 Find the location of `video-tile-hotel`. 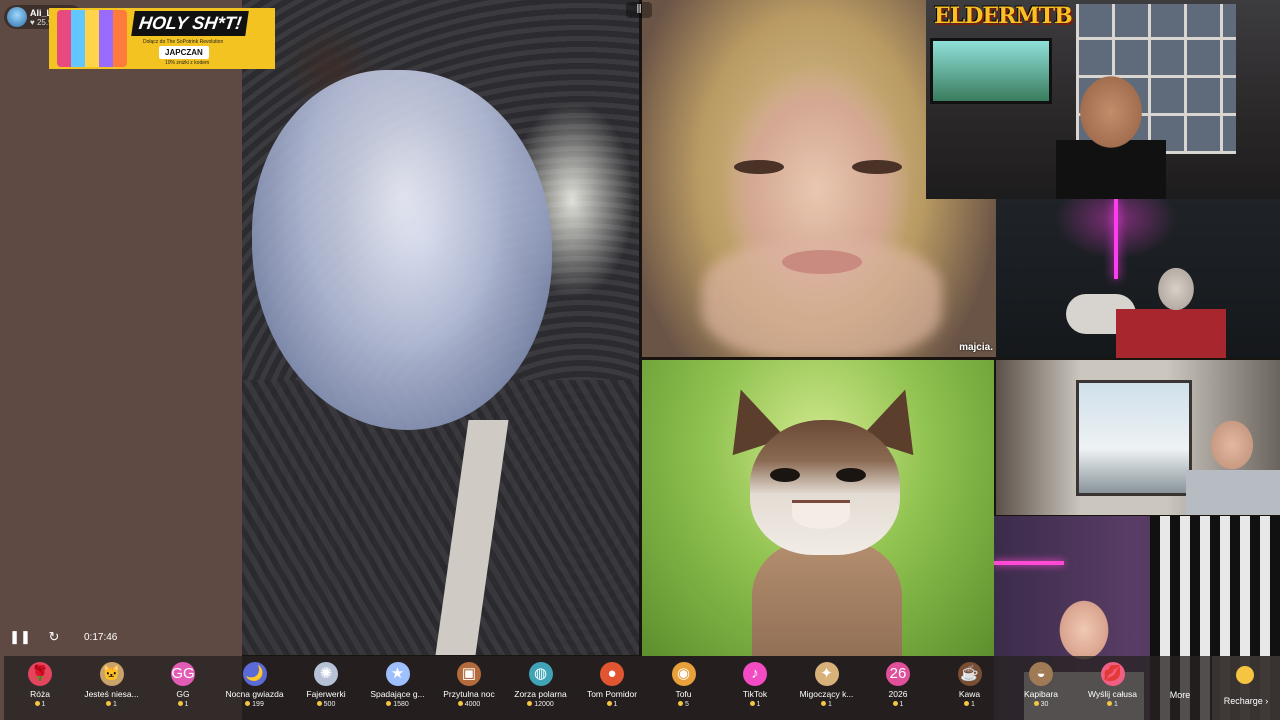

video-tile-hotel is located at coordinates (1138, 437).